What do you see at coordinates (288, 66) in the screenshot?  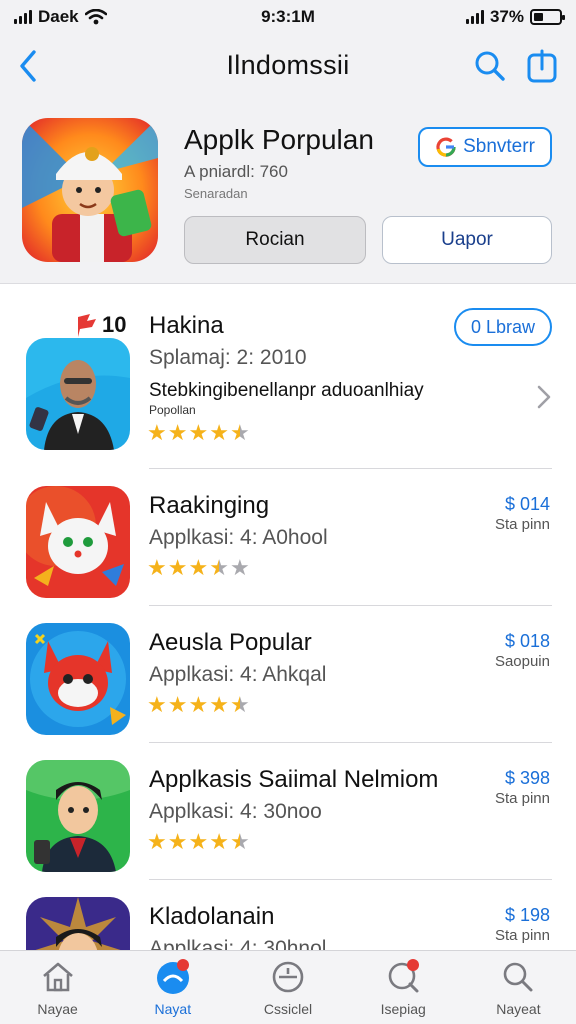 I see `navigation-bar: Ilndomssii` at bounding box center [288, 66].